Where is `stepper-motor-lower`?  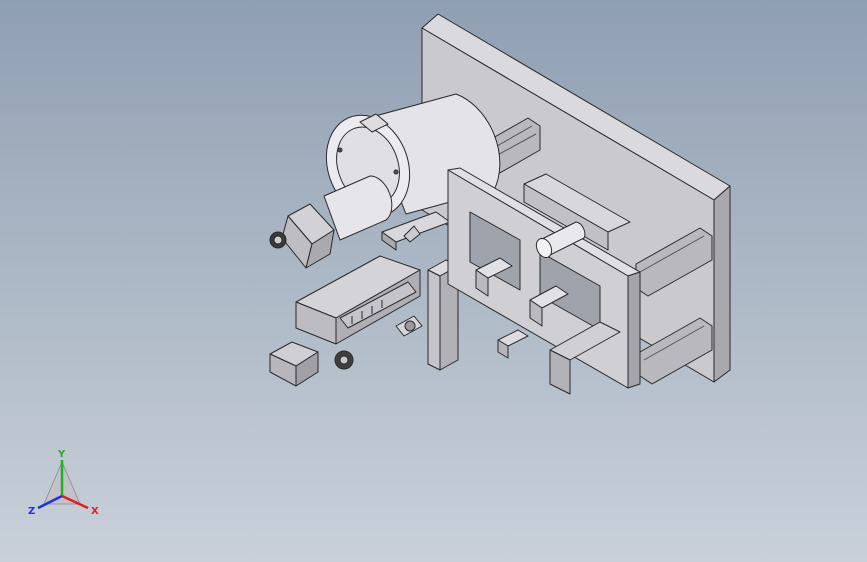 stepper-motor-lower is located at coordinates (311, 364).